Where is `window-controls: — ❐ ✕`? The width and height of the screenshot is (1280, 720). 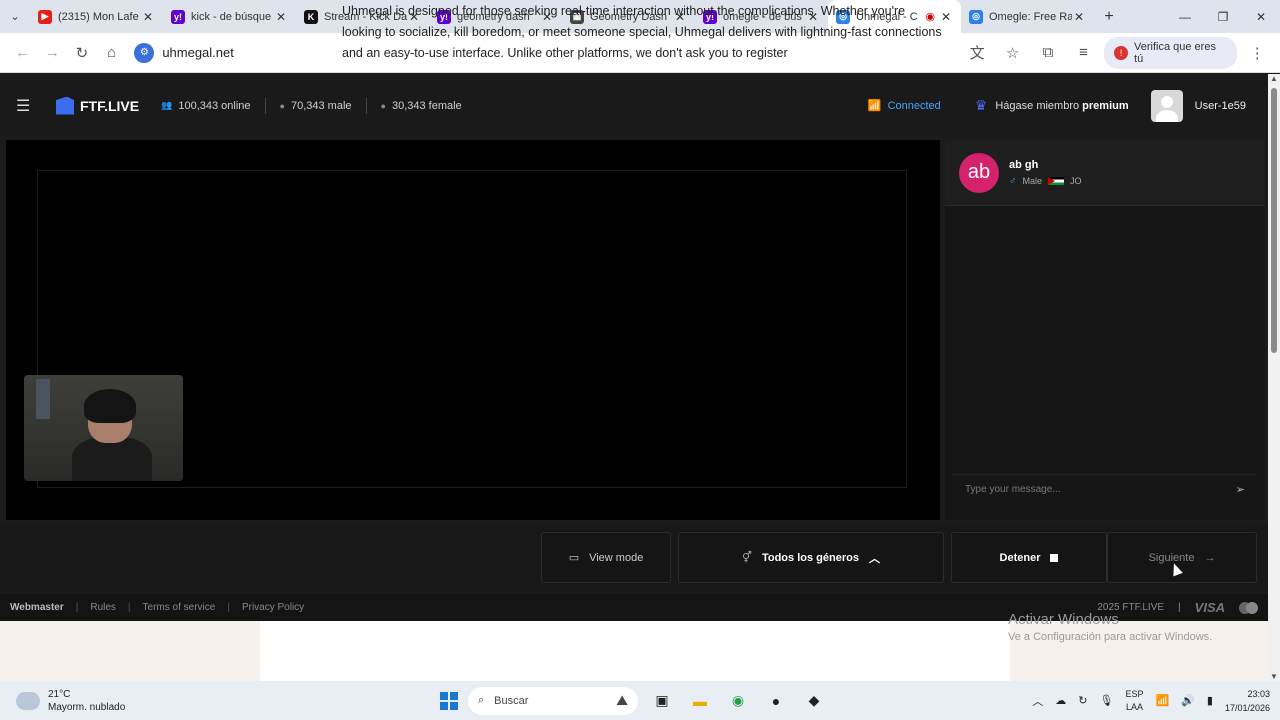 window-controls: — ❐ ✕ is located at coordinates (1223, 16).